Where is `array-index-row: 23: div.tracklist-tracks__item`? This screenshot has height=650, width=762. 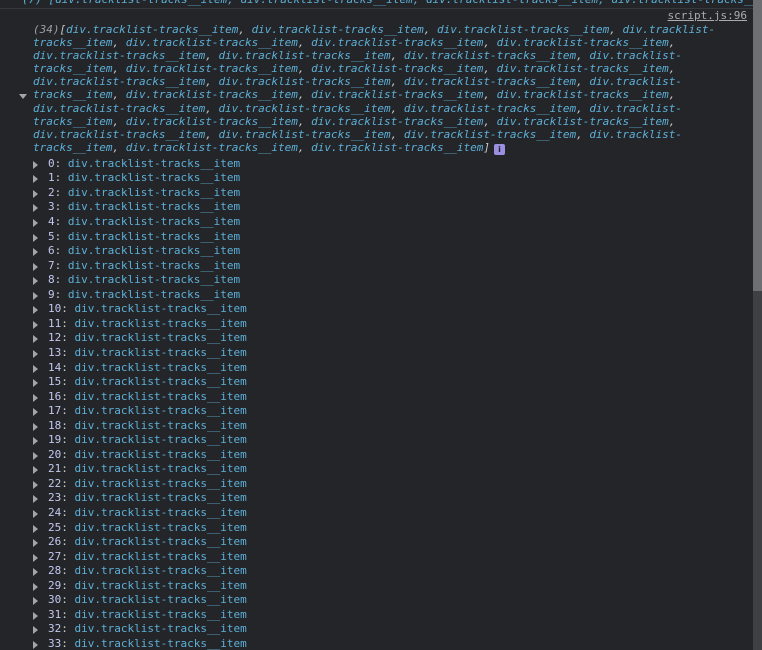
array-index-row: 23: div.tracklist-tracks__item is located at coordinates (376, 498).